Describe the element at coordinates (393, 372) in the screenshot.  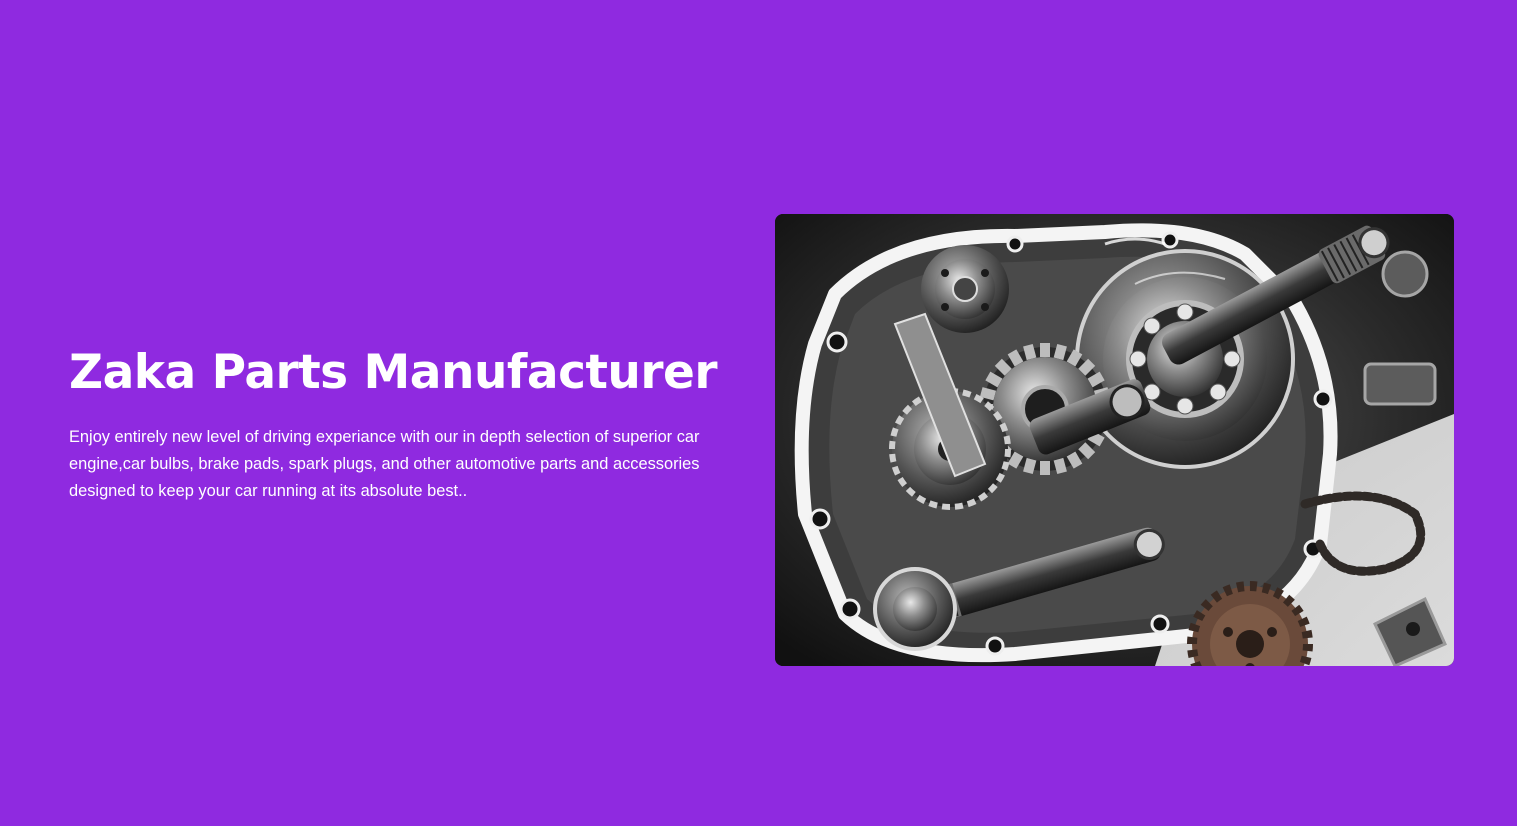
I see `hero-title: Zaka Parts Manufacturer` at that location.